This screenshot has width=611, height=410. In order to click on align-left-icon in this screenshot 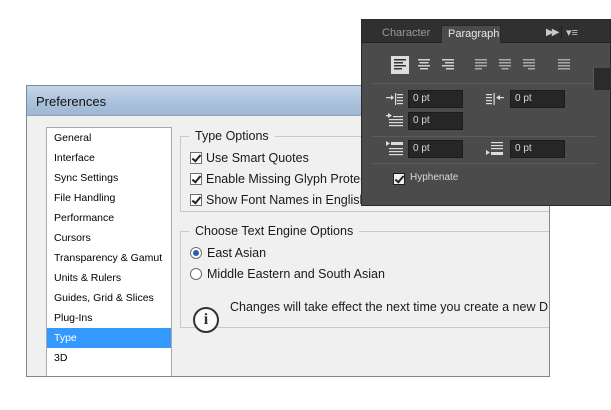, I will do `click(400, 64)`.